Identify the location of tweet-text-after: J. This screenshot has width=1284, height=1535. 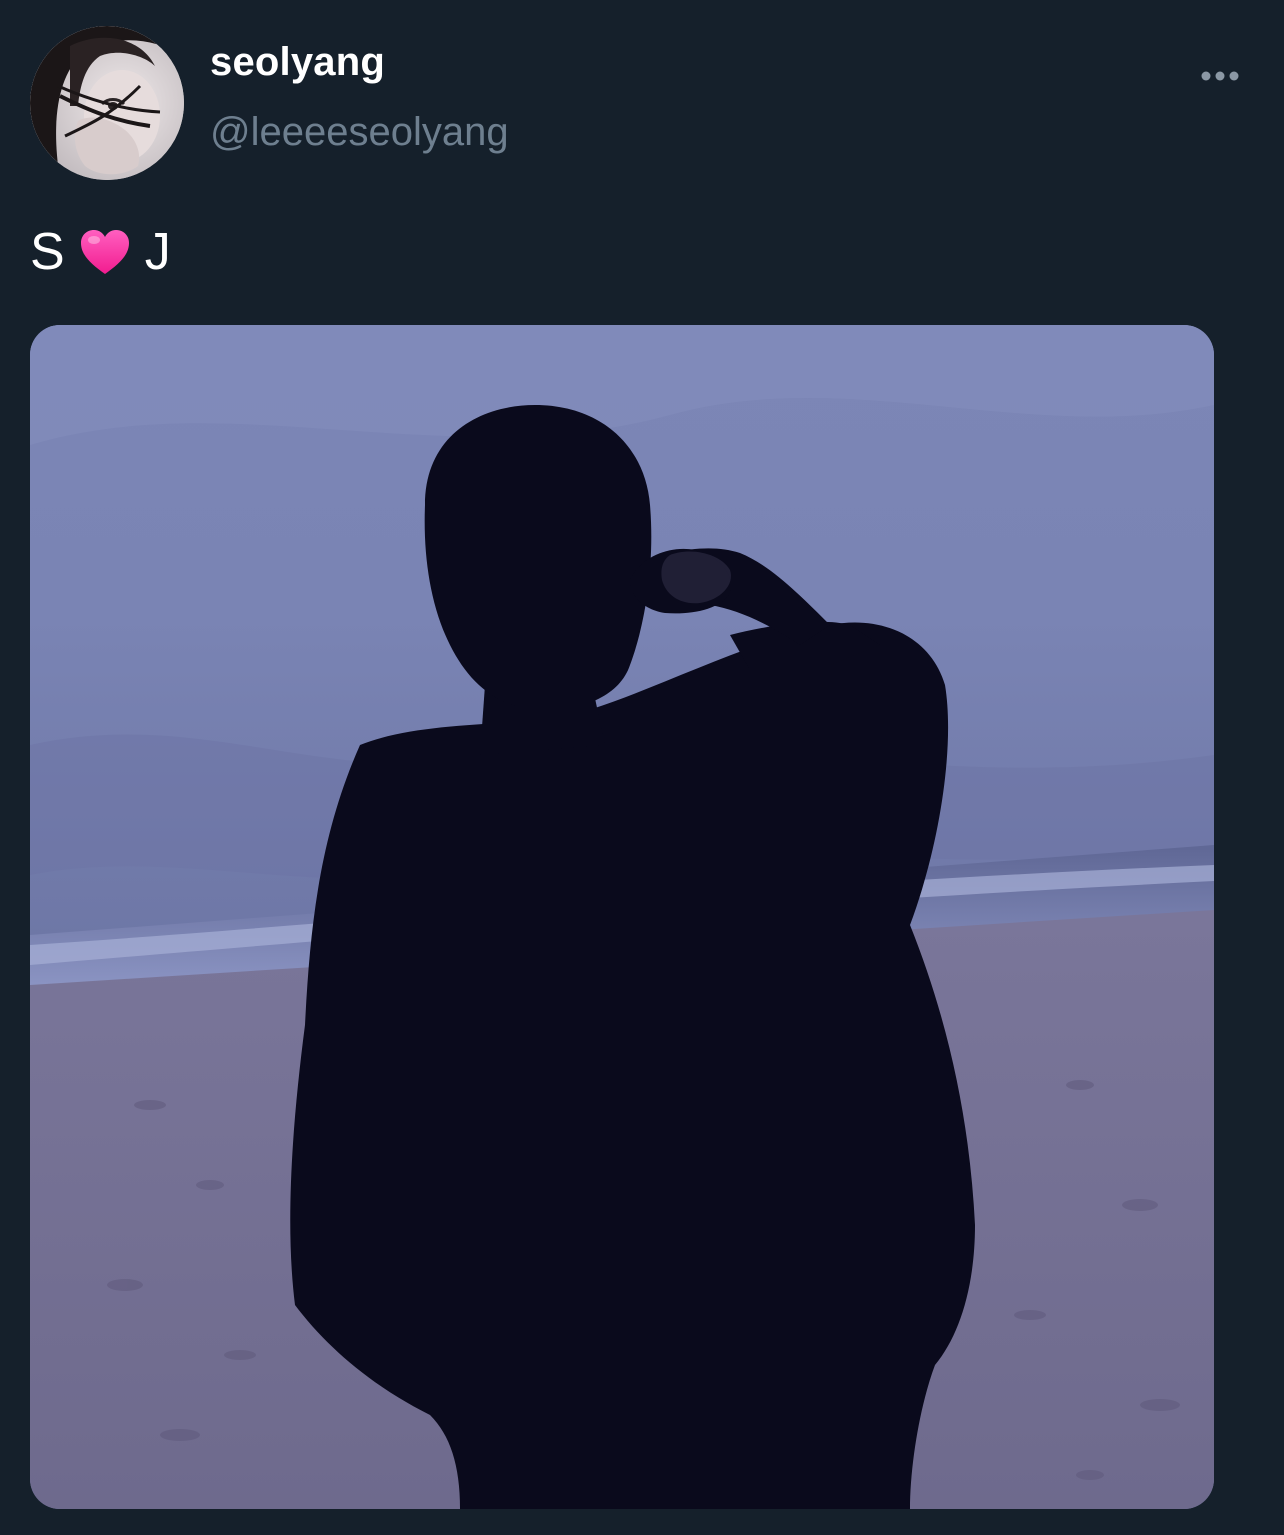
(157, 252).